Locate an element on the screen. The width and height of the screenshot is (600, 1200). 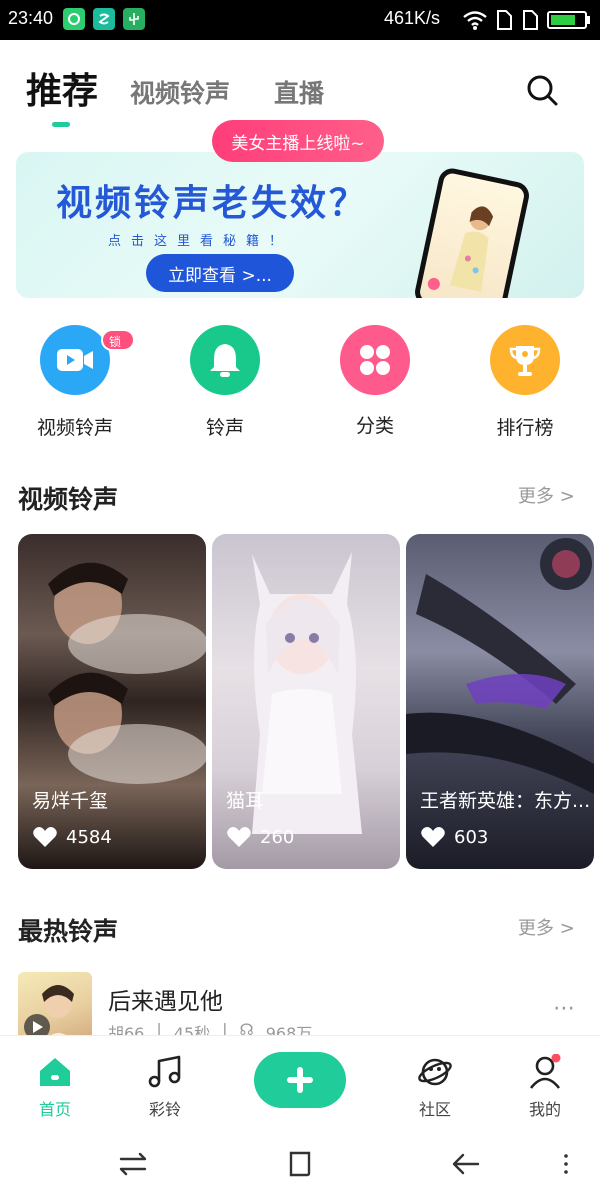
planet-icon is located at coordinates (435, 1072).